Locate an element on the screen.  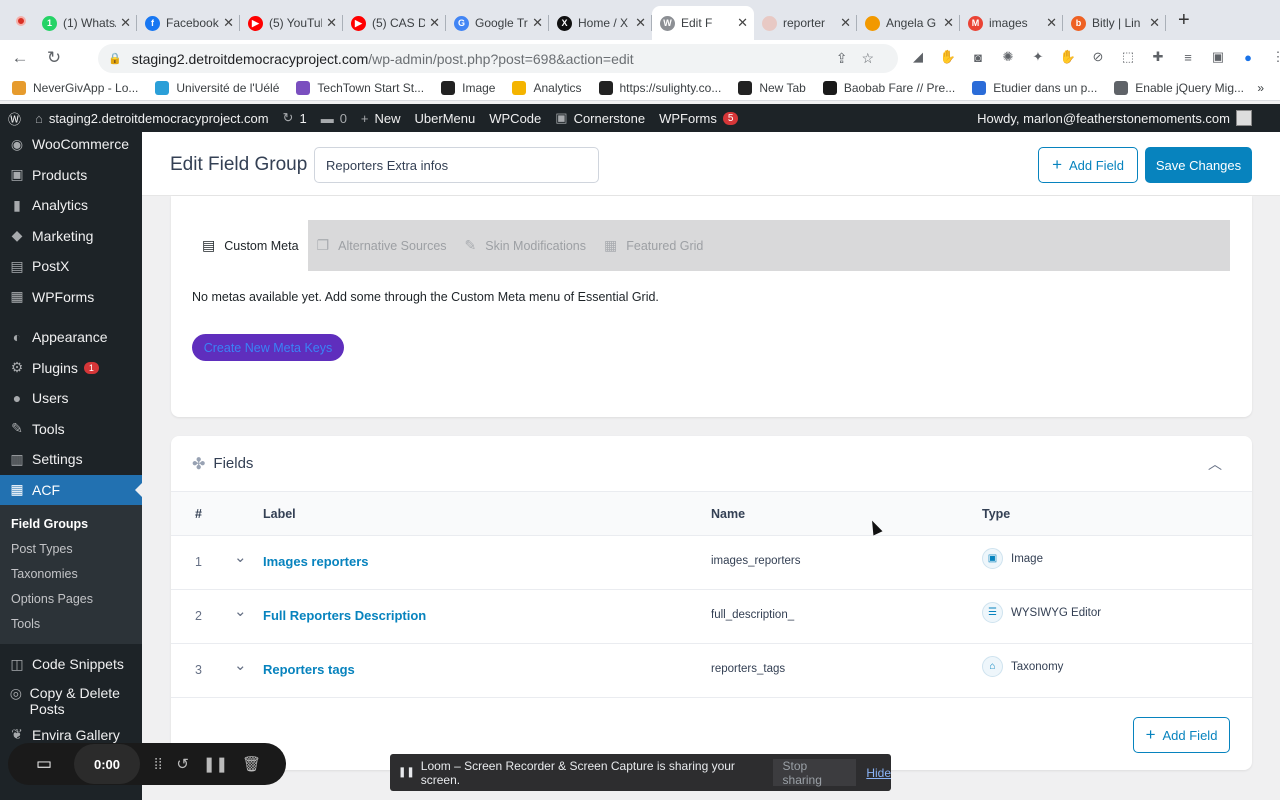
browser-tab: ▶ (5) YouTube ✕ is located at coordinates (291, 23).